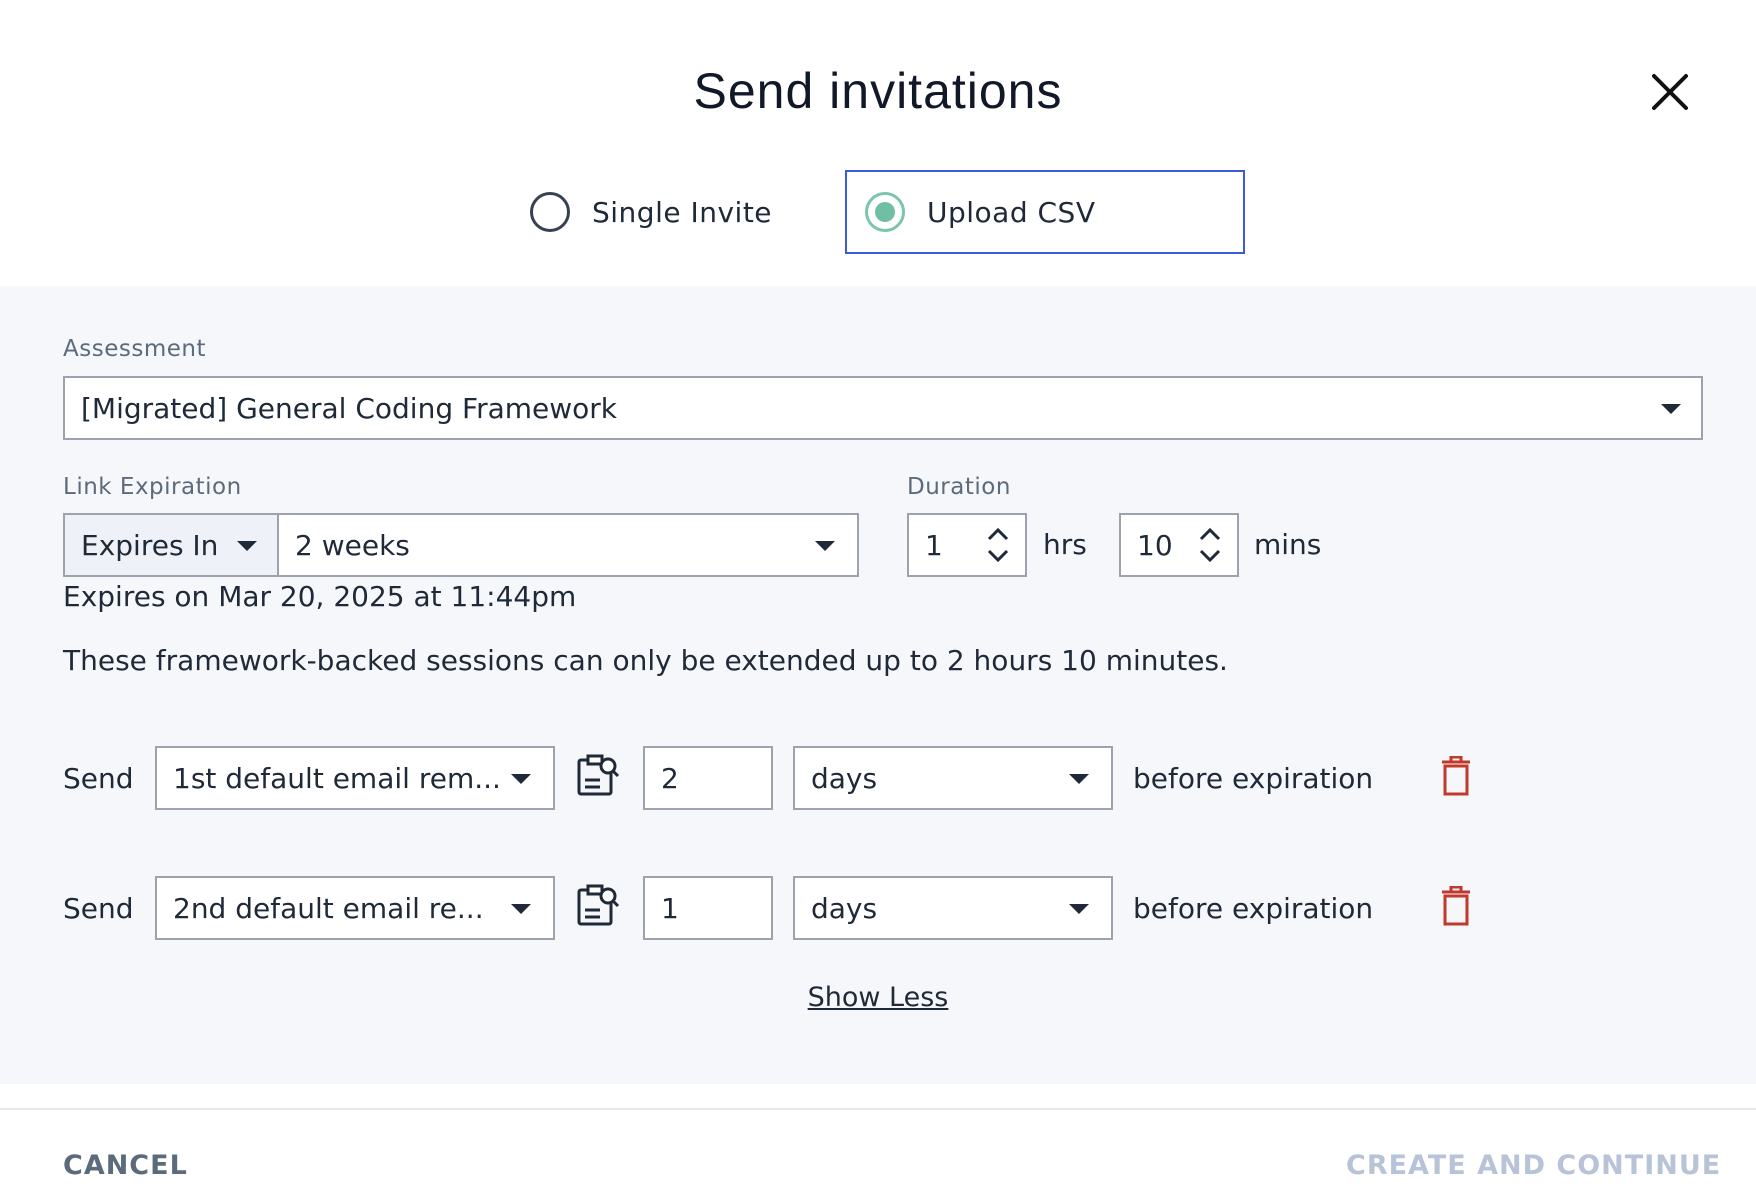  I want to click on expiration-period-value: 2 weeks, so click(352, 545).